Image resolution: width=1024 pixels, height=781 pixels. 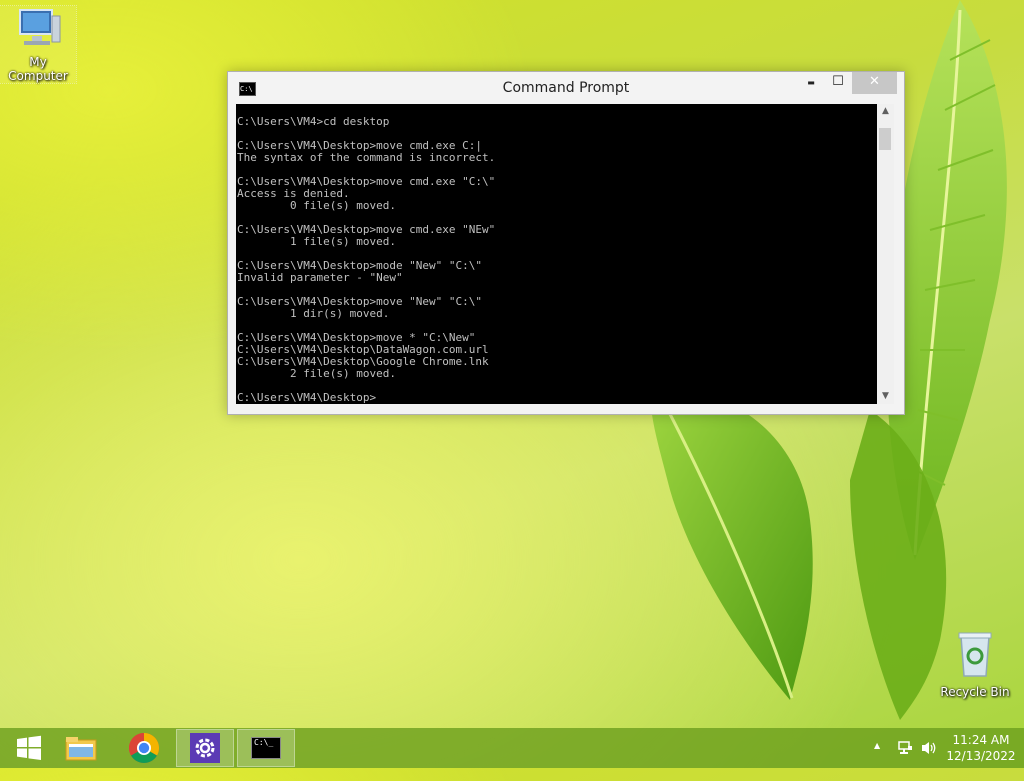 I want to click on start-button, so click(x=29, y=748).